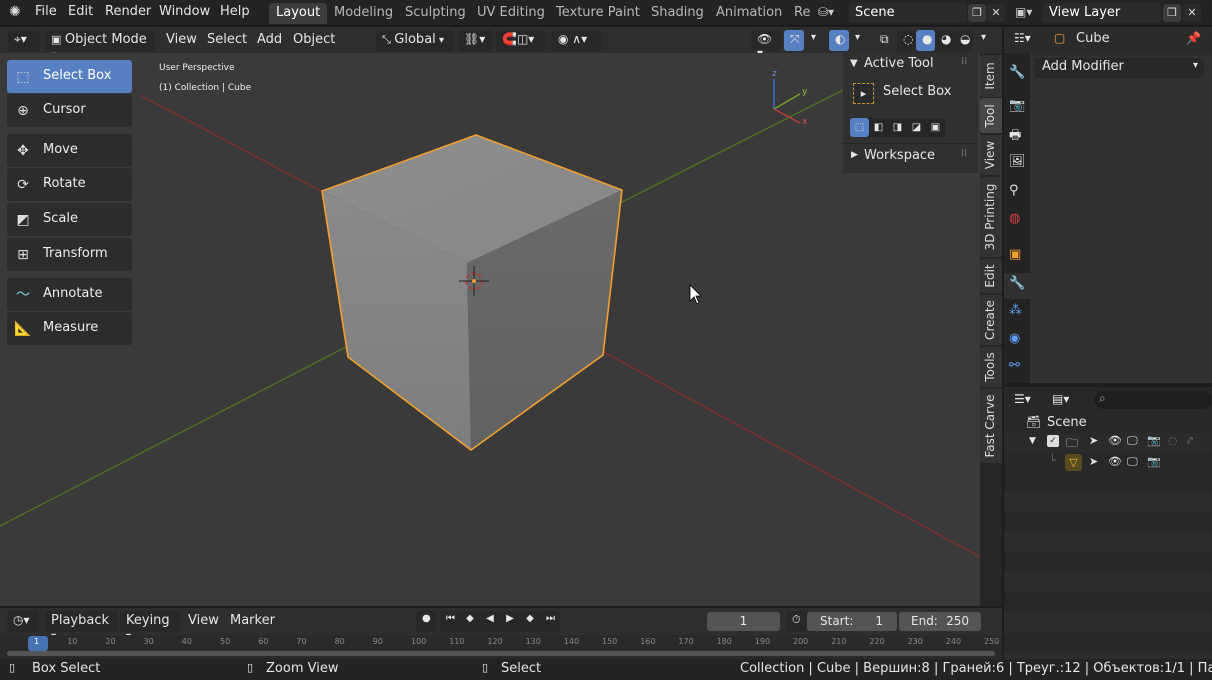 This screenshot has width=1212, height=680. I want to click on proportional-edit-icon: ◉ ∧▾, so click(577, 40).